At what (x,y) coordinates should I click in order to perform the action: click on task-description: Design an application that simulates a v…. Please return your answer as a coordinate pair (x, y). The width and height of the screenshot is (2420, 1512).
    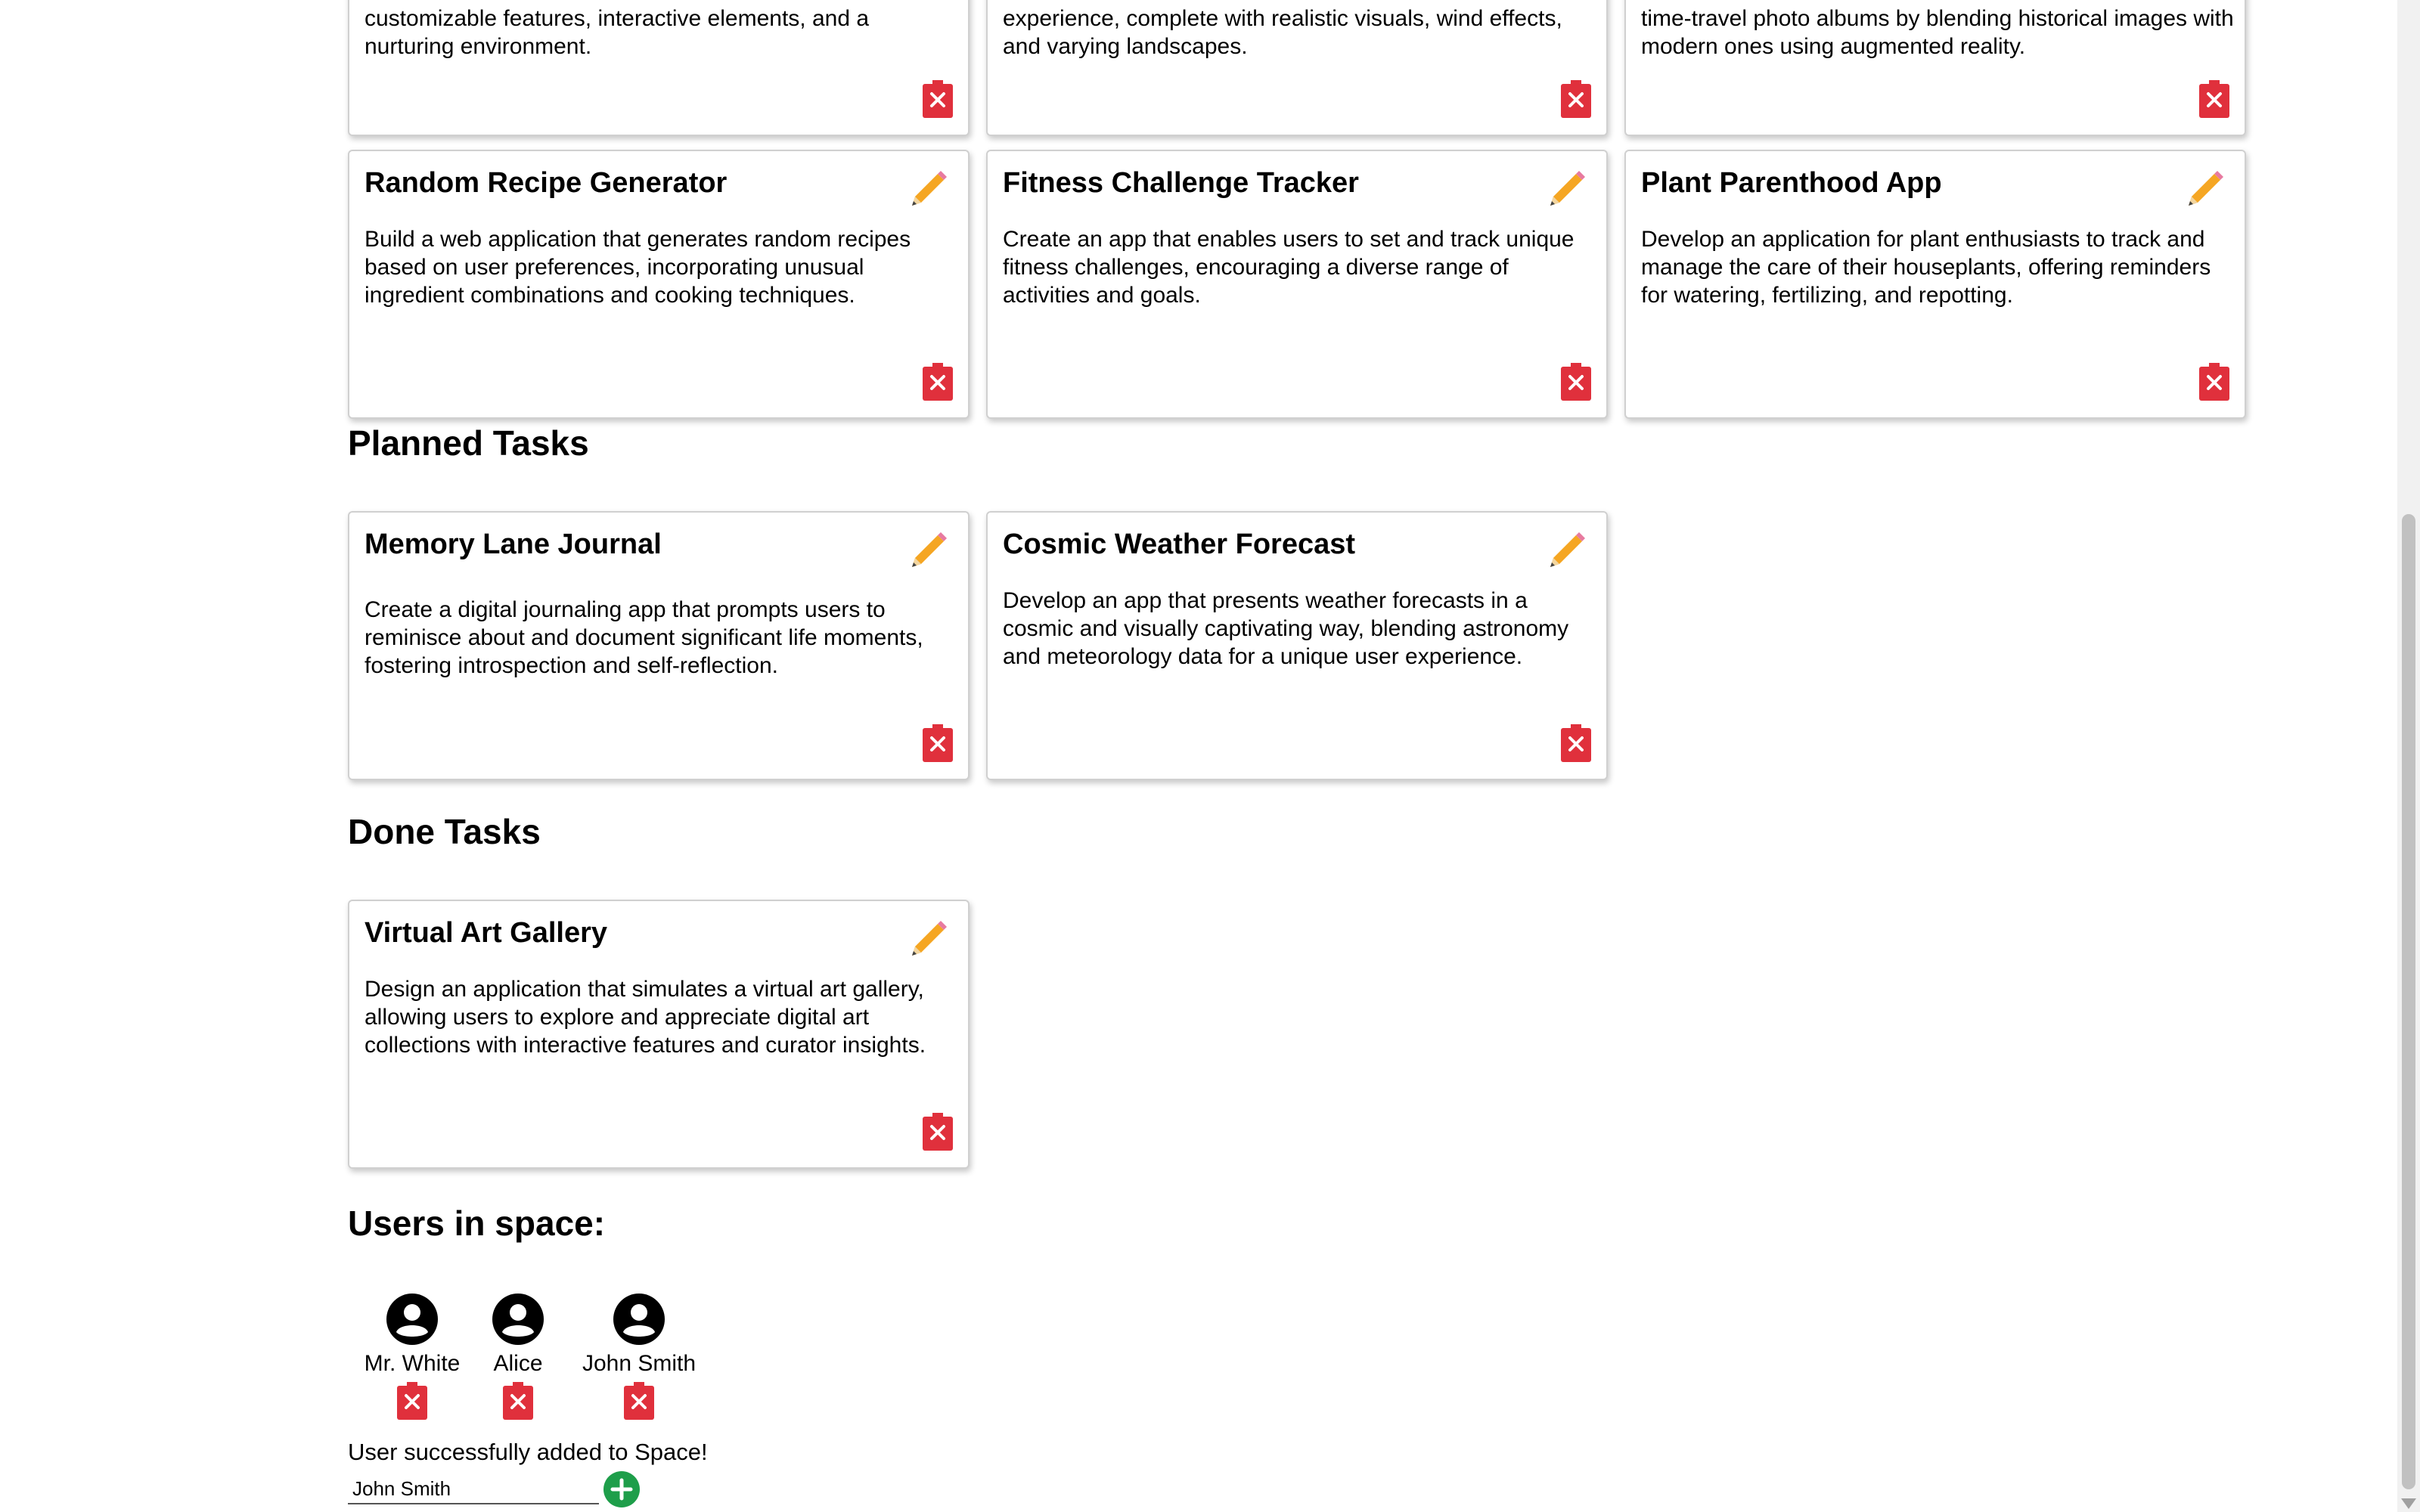
    Looking at the image, I should click on (645, 1018).